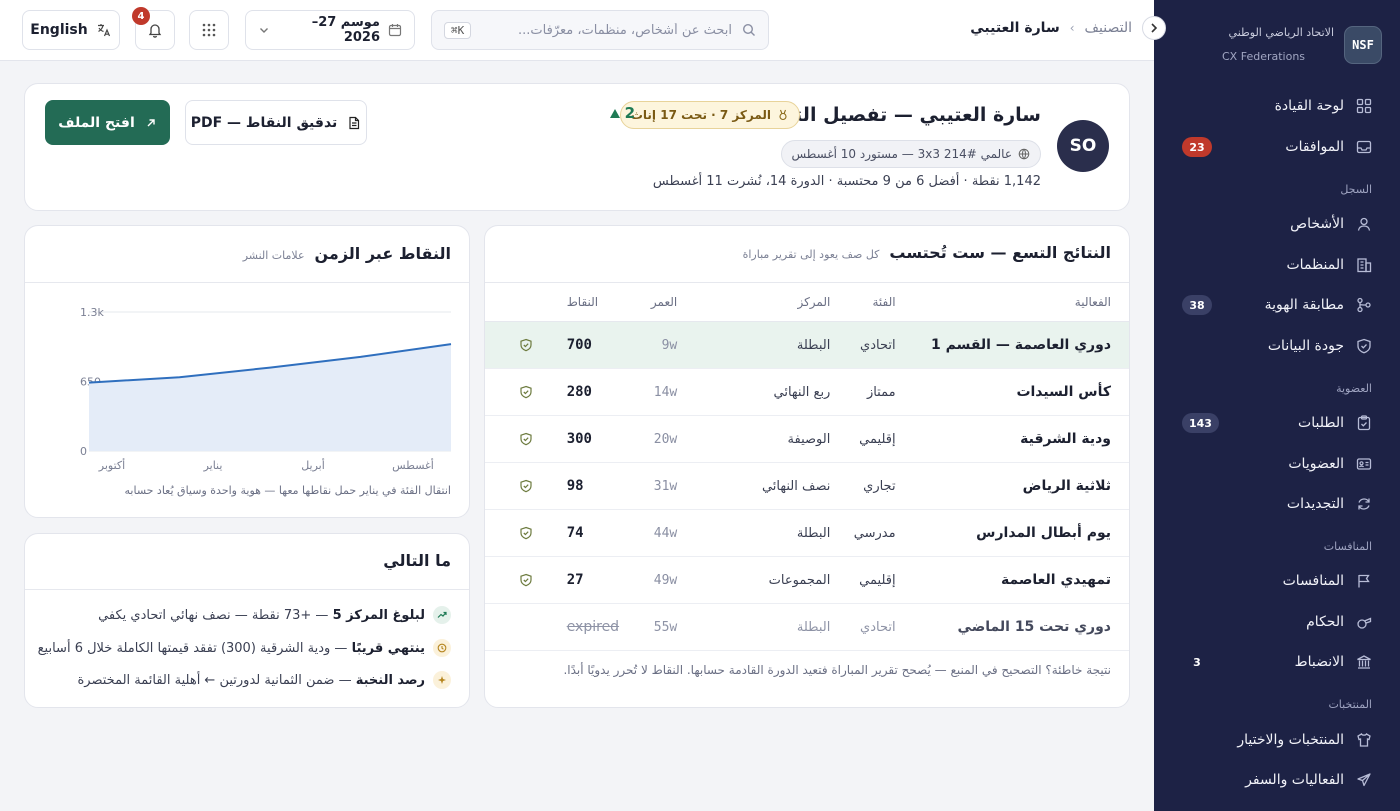  What do you see at coordinates (1197, 662) in the screenshot?
I see `discipline-count-badge: 3` at bounding box center [1197, 662].